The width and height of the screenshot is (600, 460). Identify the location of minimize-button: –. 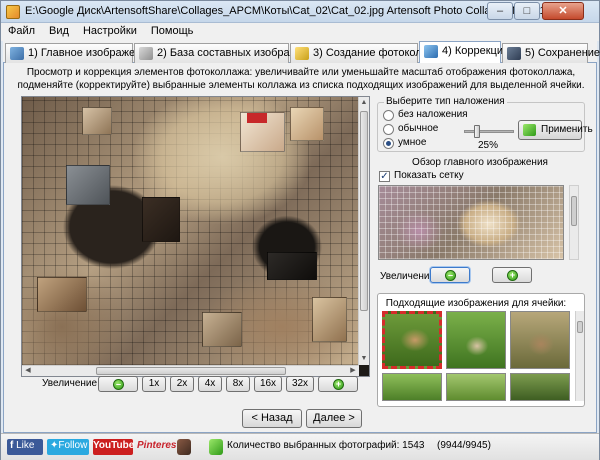
(500, 11).